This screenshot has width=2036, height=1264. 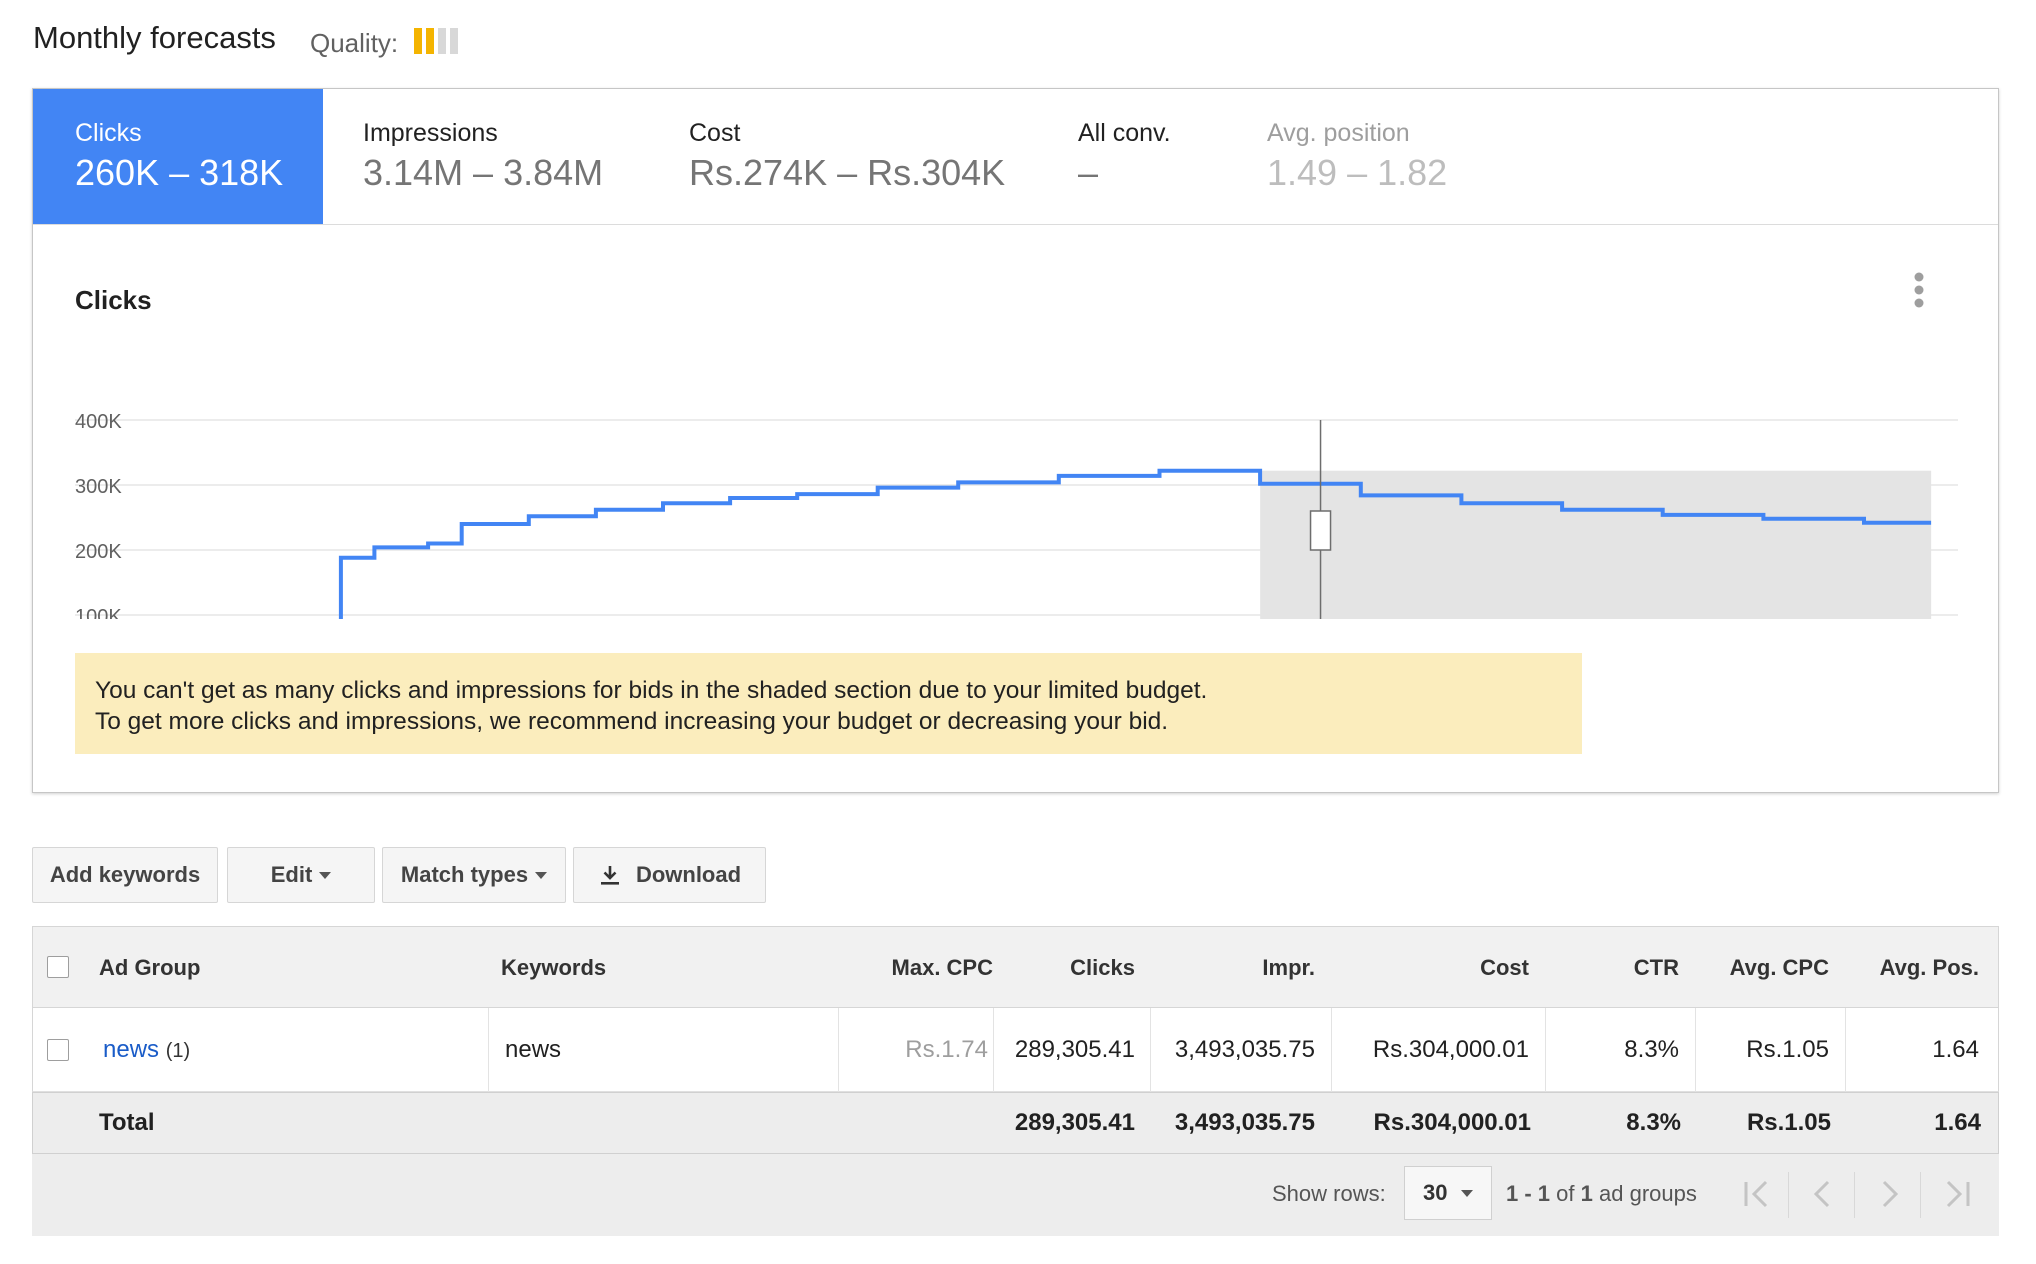 I want to click on match-types-button: Match types, so click(x=474, y=875).